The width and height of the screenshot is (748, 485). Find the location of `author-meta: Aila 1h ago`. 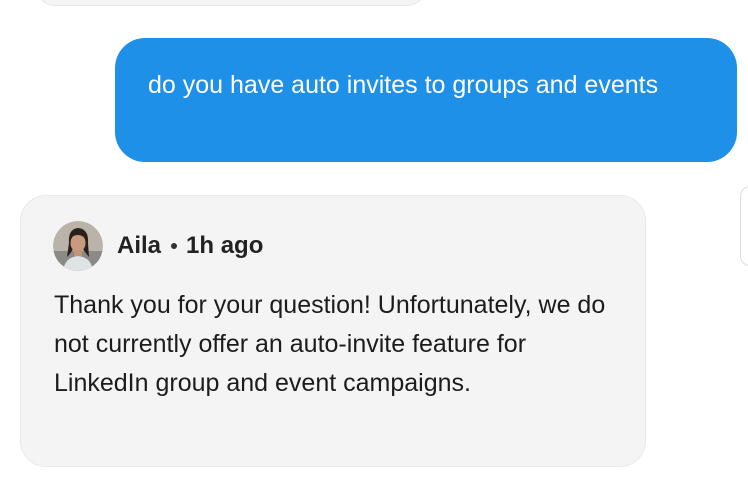

author-meta: Aila 1h ago is located at coordinates (190, 246).